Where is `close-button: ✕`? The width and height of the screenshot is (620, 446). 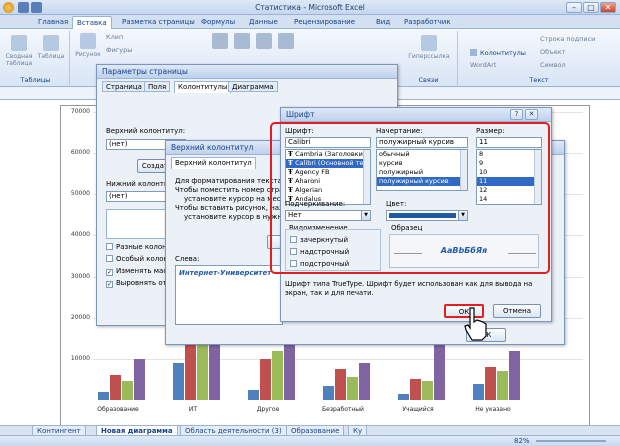 close-button: ✕ is located at coordinates (608, 7).